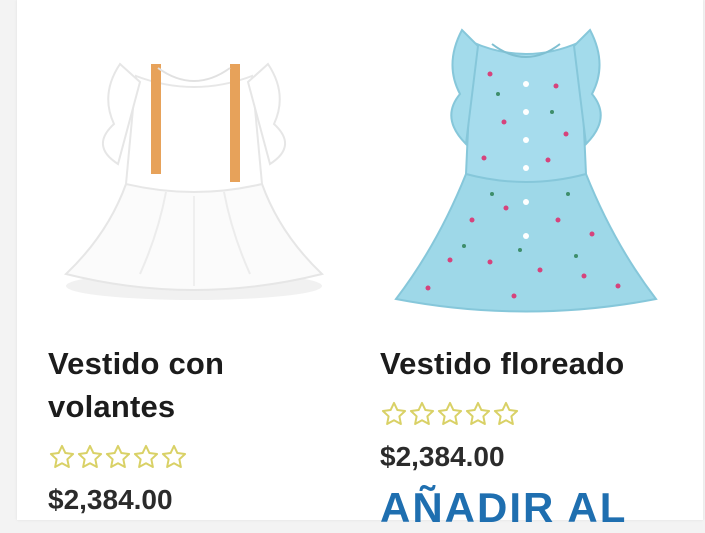 The image size is (705, 533). I want to click on add-to-cart-button: AÑADIR AL, so click(526, 508).